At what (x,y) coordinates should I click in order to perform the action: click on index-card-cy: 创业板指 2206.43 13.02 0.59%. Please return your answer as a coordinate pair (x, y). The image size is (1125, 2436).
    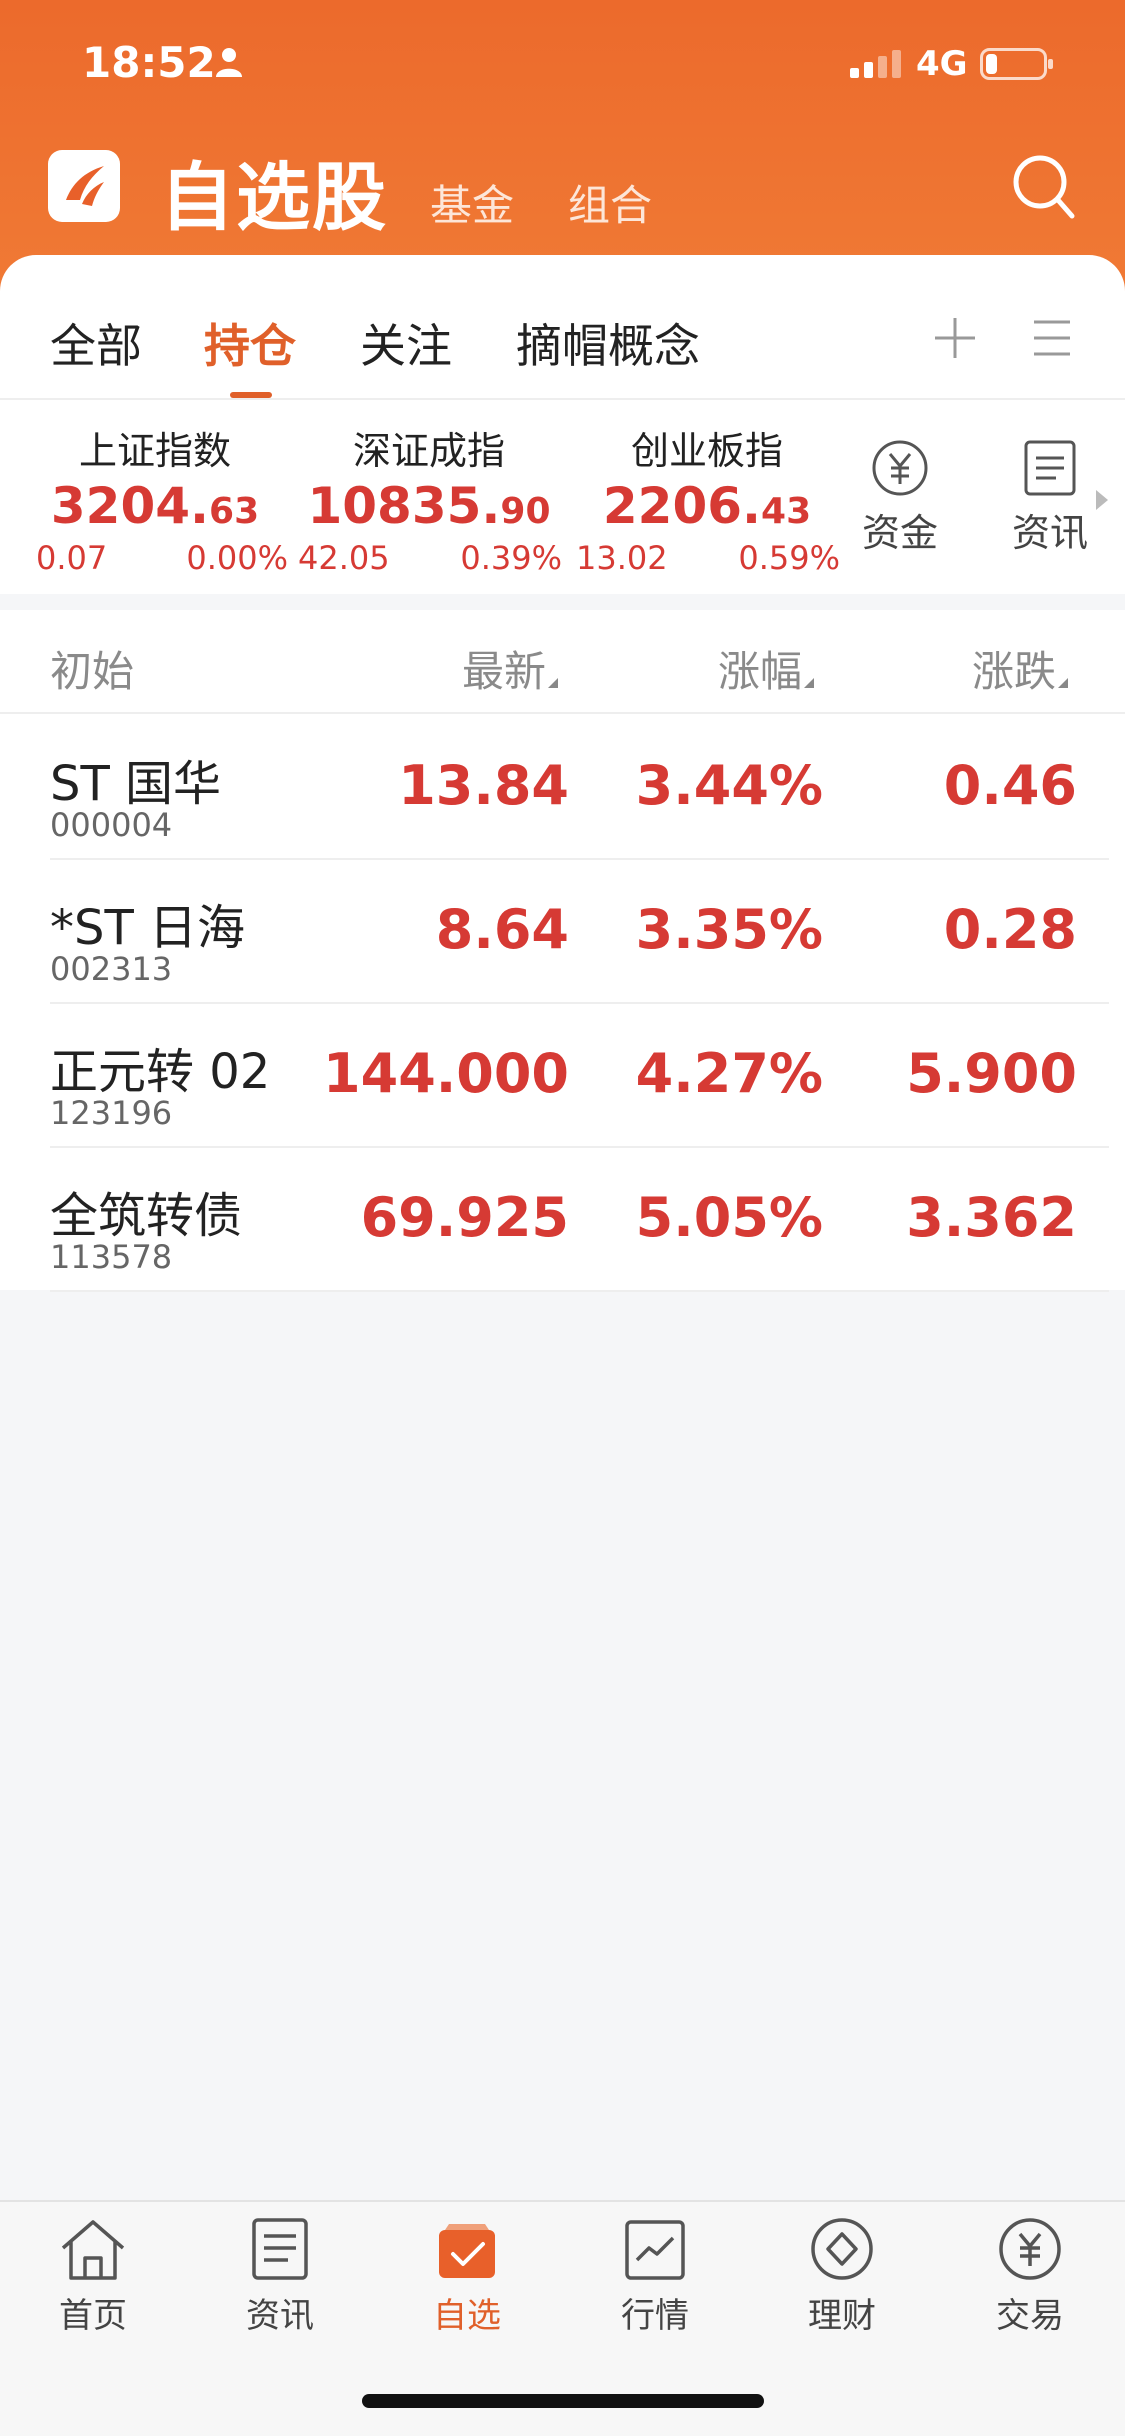
    Looking at the image, I should click on (707, 498).